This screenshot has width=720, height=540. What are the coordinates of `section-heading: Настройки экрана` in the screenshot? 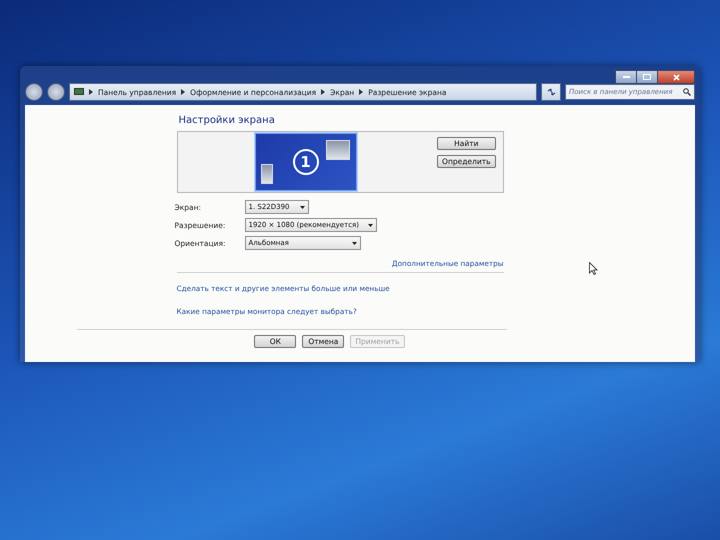 It's located at (227, 120).